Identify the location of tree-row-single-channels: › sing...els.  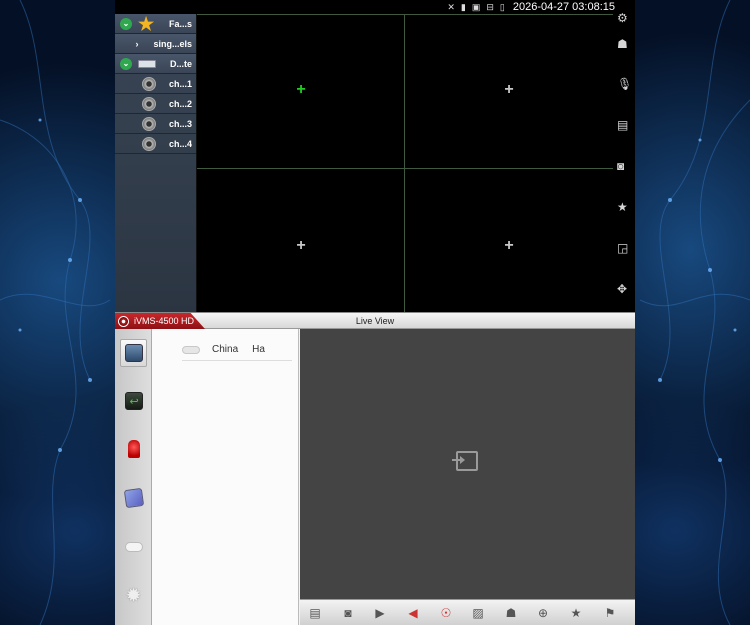
(155, 44).